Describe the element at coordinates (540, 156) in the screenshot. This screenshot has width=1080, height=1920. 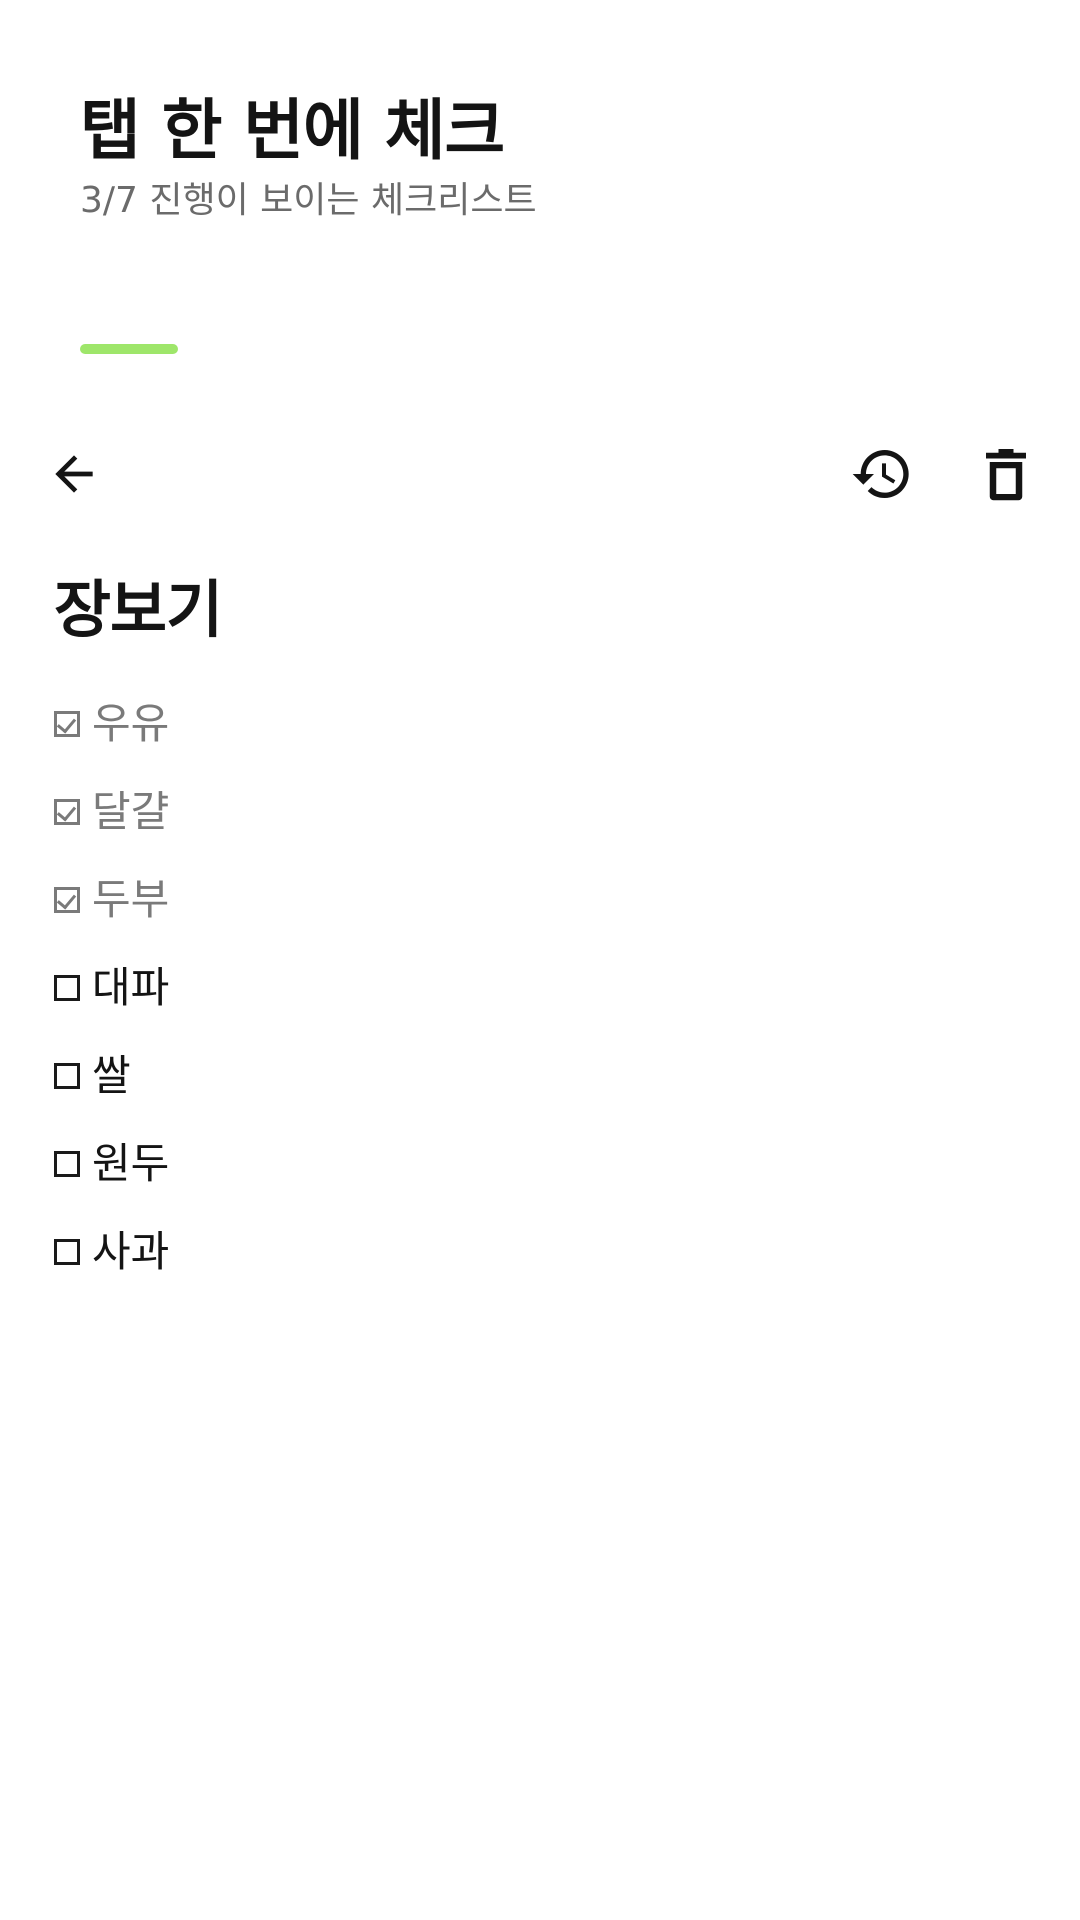
I see `app-header: 탭 한 번에 체크 3/7 진행이 보이는 체크리스트` at that location.